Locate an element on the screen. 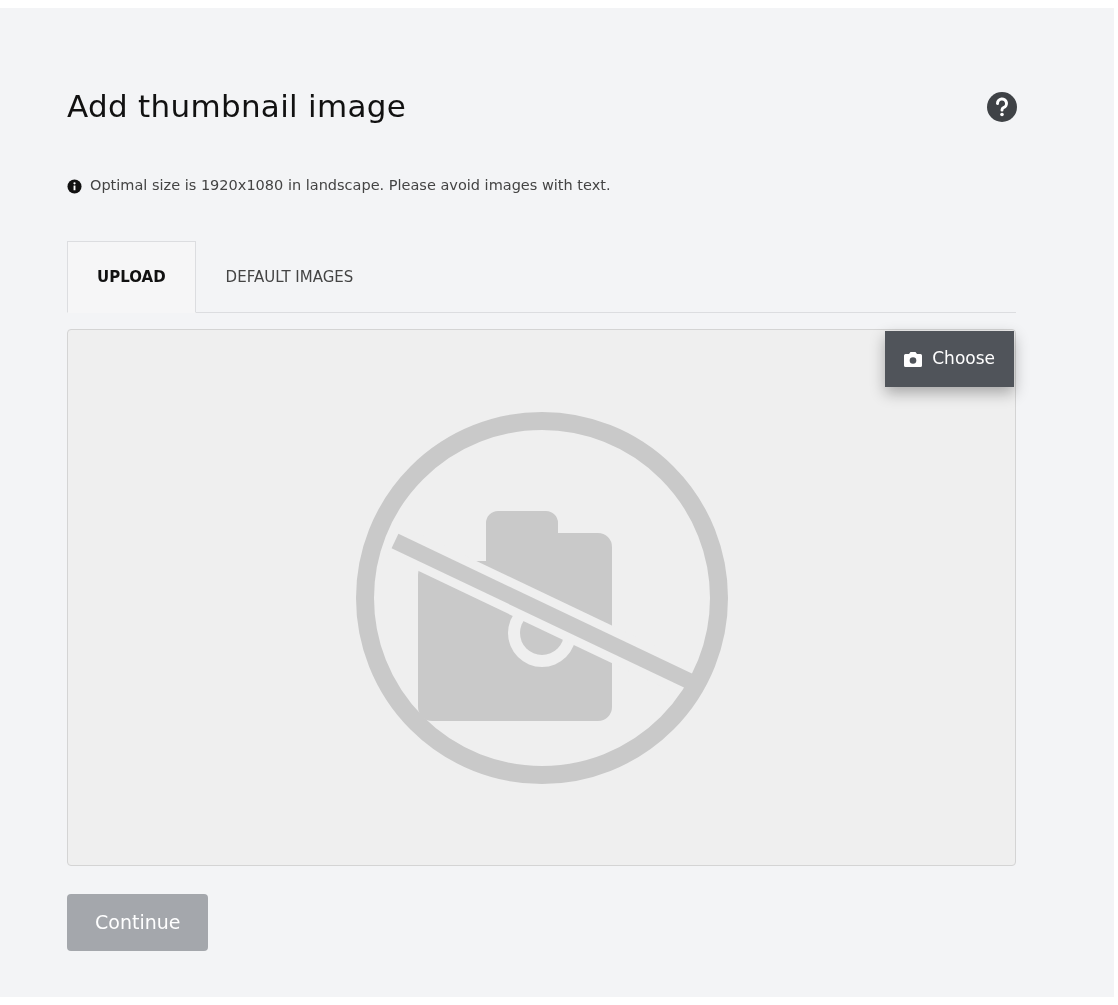  help-icon is located at coordinates (1002, 106).